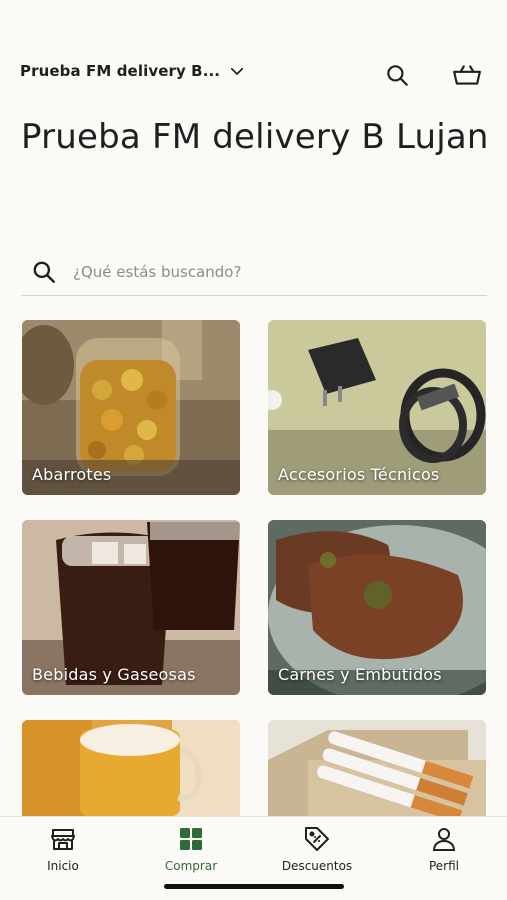 The image size is (507, 900). Describe the element at coordinates (377, 607) in the screenshot. I see `category-card-carnes-embutidos: Carnes y Embutidos` at that location.